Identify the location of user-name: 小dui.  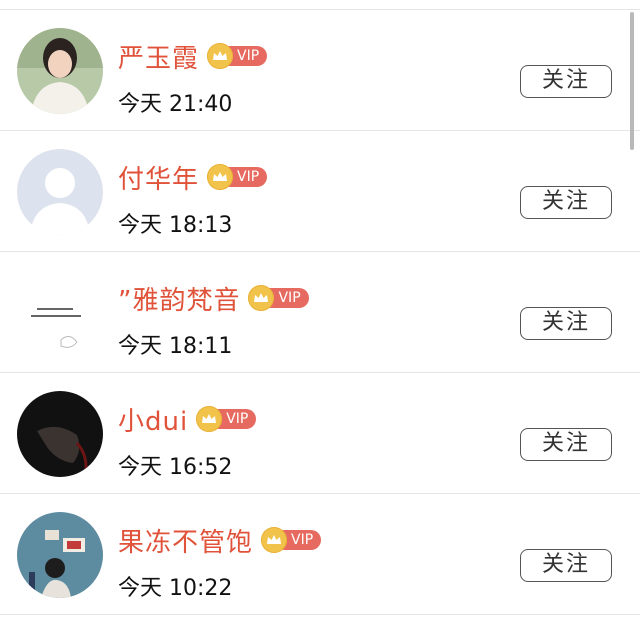
(153, 419).